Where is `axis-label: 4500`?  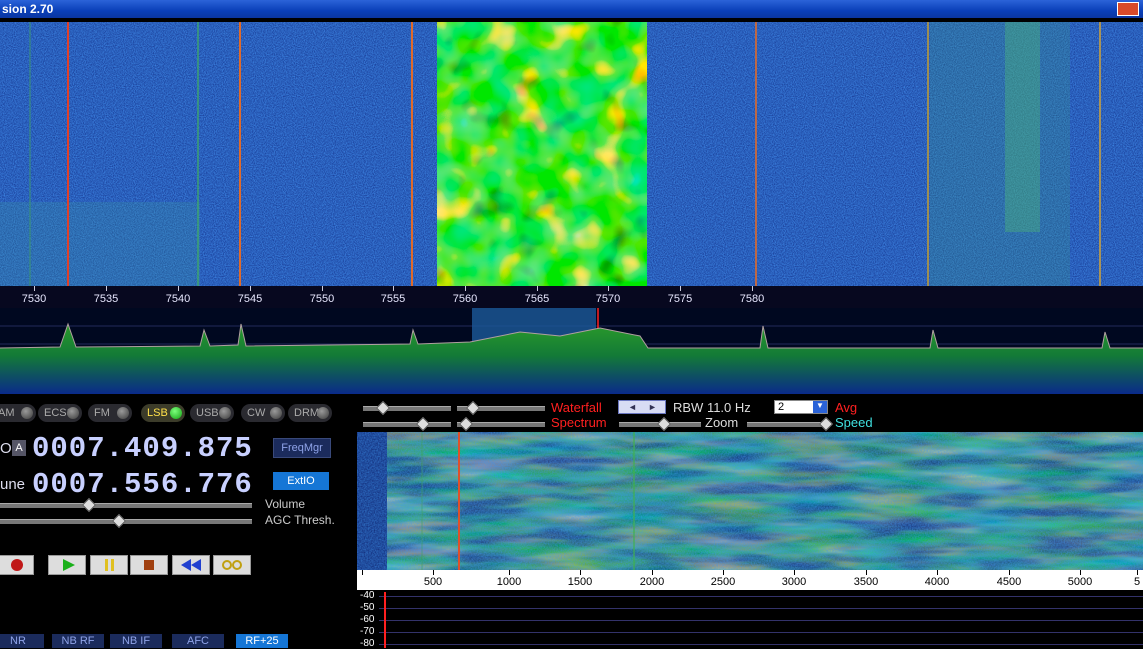
axis-label: 4500 is located at coordinates (1009, 582).